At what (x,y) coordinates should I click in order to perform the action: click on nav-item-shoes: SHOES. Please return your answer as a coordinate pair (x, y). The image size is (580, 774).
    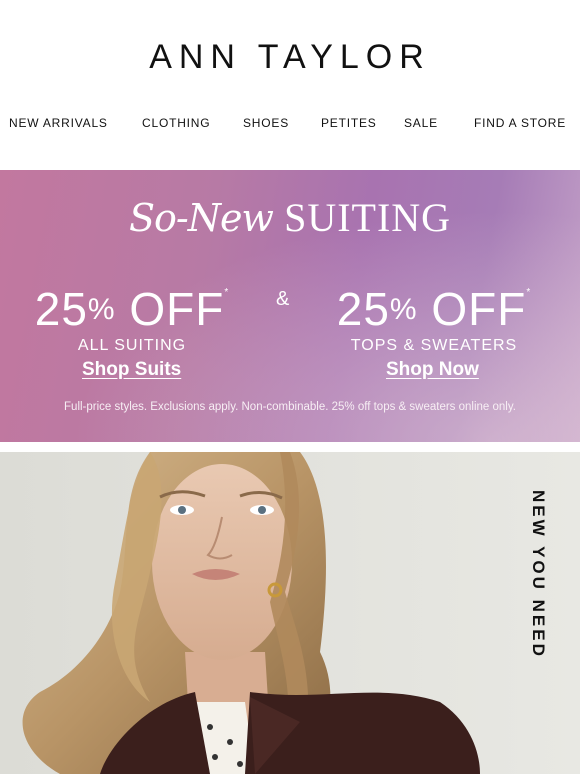
    Looking at the image, I should click on (266, 123).